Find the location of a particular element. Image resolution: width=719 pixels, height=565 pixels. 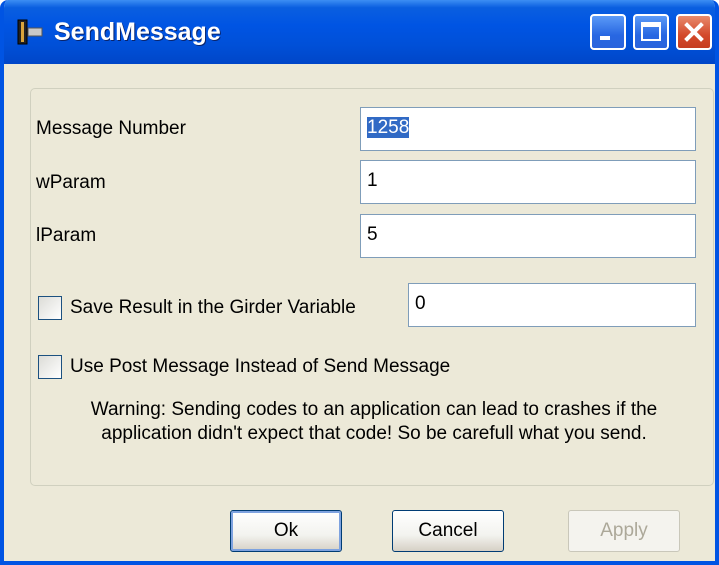

maximize-button is located at coordinates (651, 32).